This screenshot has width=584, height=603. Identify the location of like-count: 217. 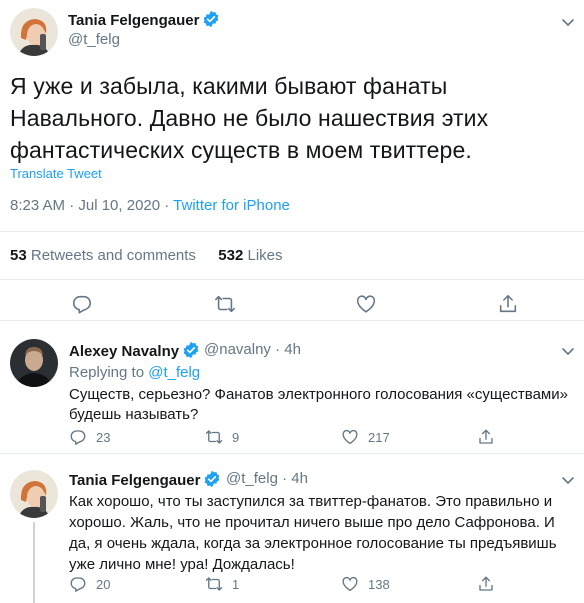
(379, 437).